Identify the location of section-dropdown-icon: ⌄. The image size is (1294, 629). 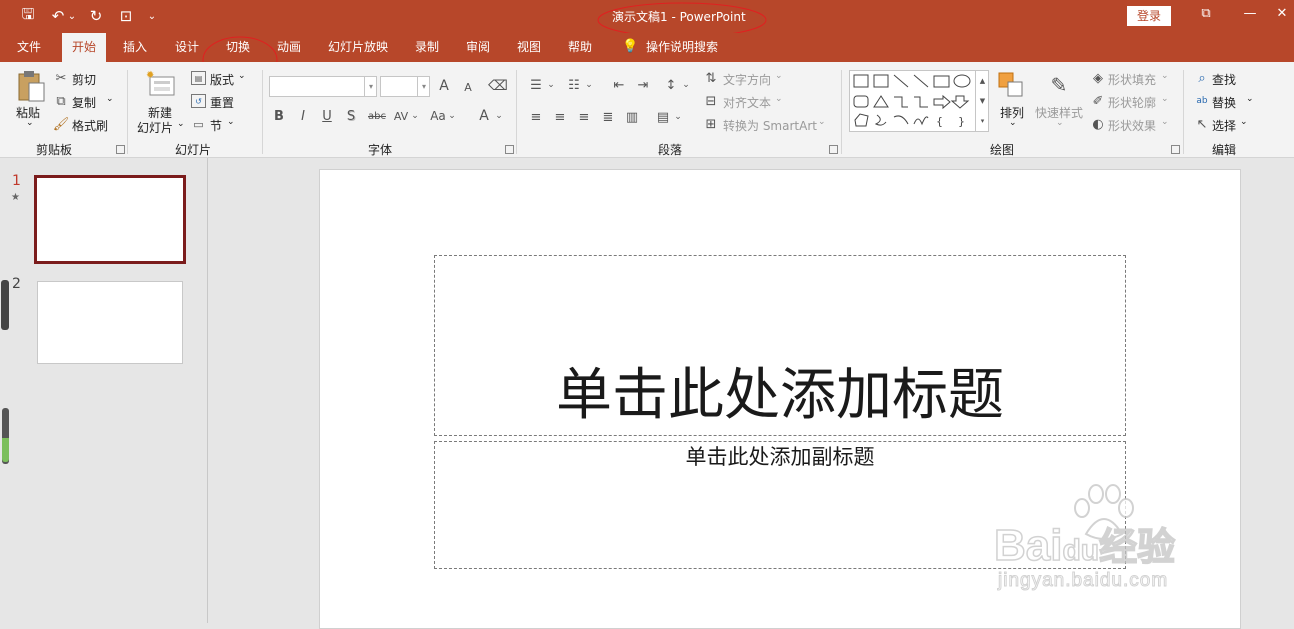
(231, 122).